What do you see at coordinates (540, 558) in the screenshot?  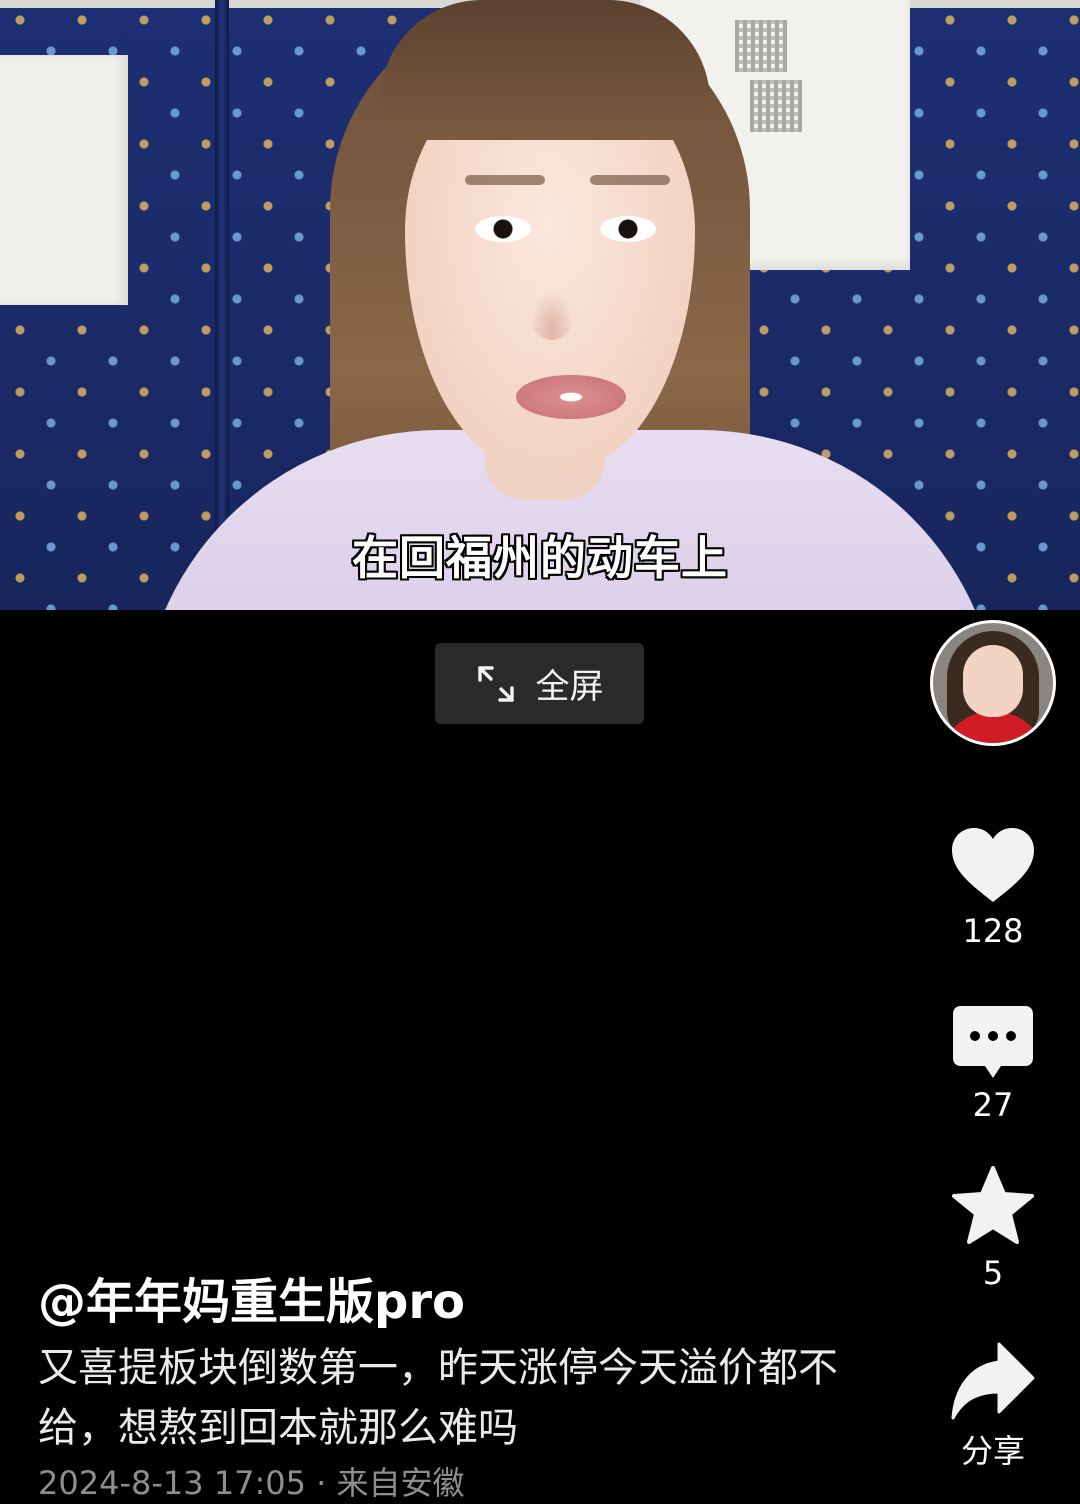 I see `video-subtitle: 在回福州的动车上` at bounding box center [540, 558].